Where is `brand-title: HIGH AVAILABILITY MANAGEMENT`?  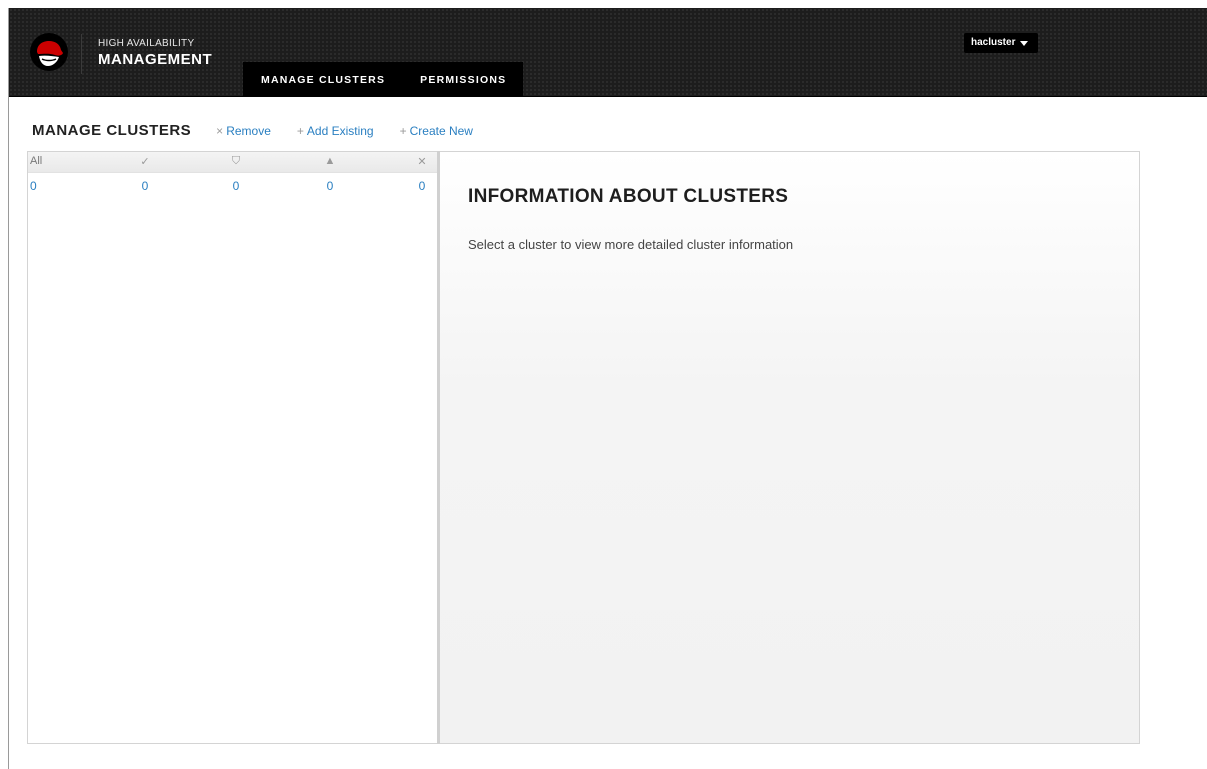
brand-title: HIGH AVAILABILITY MANAGEMENT is located at coordinates (155, 53).